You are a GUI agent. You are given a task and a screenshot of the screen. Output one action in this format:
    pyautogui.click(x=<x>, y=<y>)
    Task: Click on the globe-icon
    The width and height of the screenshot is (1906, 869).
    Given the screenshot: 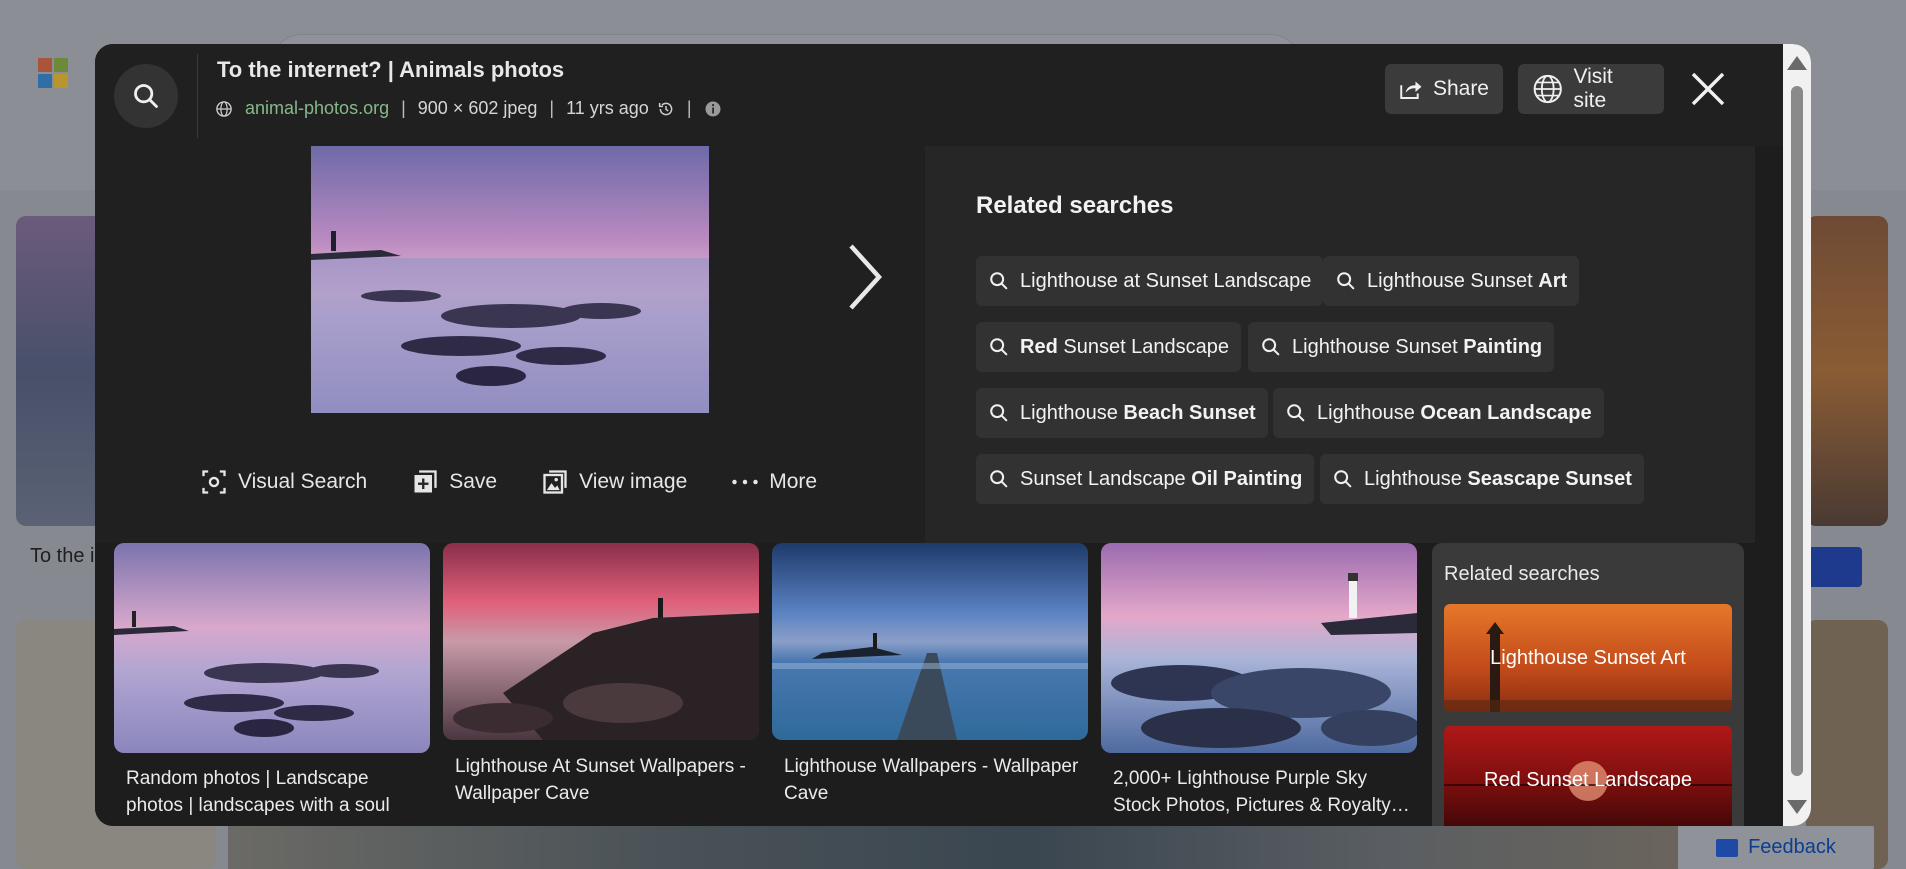 What is the action you would take?
    pyautogui.click(x=1547, y=89)
    